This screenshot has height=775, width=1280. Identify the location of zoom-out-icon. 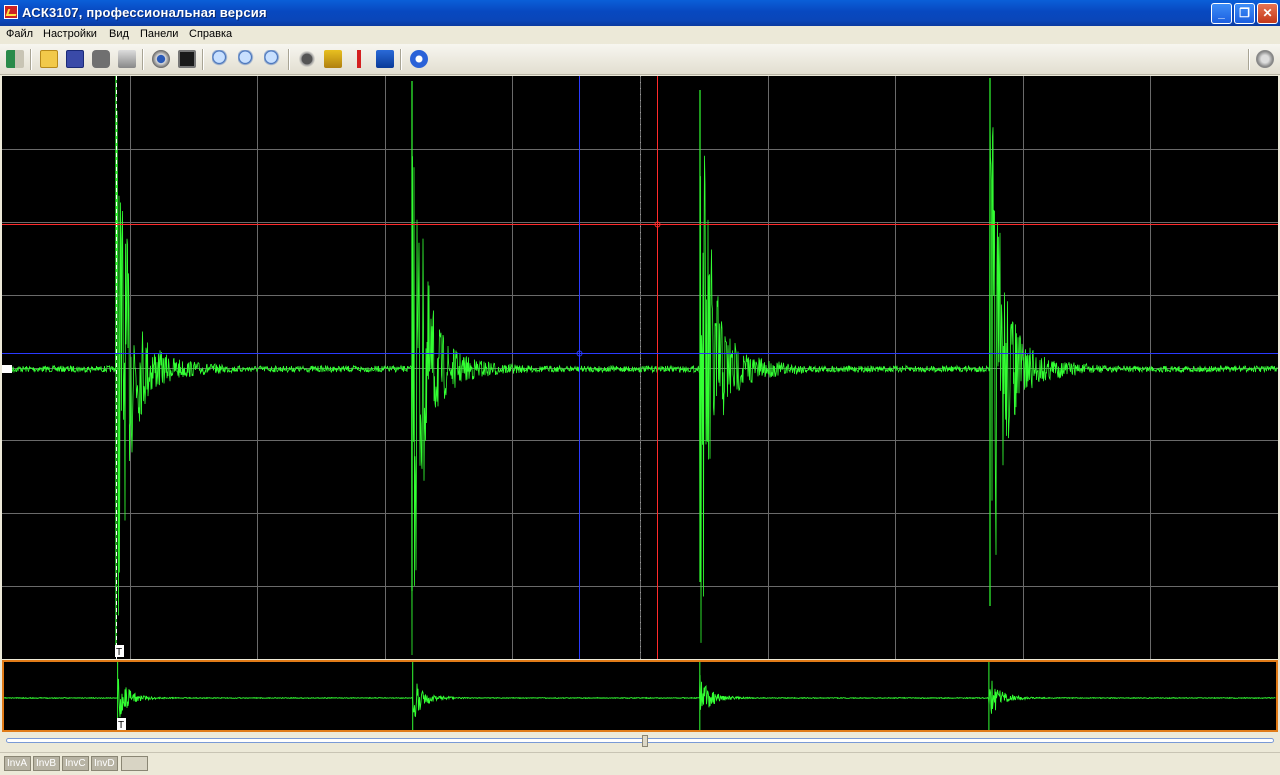
(273, 59).